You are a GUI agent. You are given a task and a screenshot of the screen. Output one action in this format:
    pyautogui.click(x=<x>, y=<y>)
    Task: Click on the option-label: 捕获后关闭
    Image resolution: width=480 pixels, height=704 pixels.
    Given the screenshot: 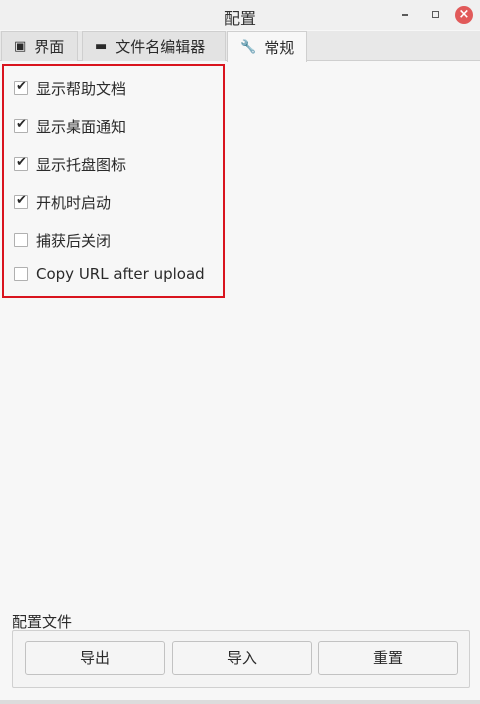 What is the action you would take?
    pyautogui.click(x=74, y=240)
    